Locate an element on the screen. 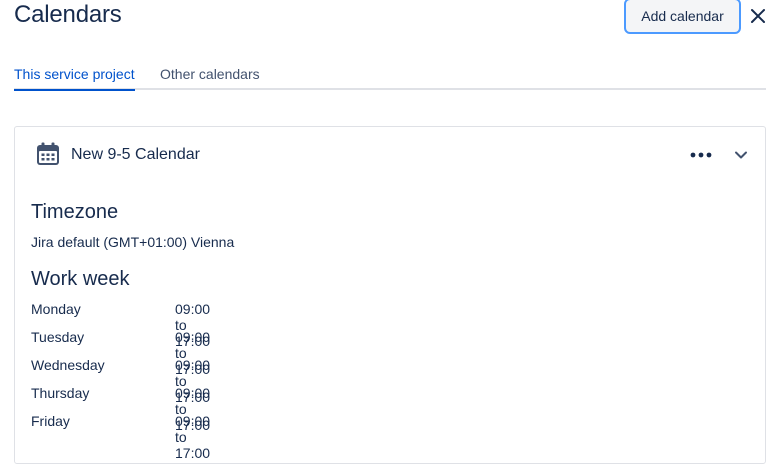  more-icon is located at coordinates (701, 155).